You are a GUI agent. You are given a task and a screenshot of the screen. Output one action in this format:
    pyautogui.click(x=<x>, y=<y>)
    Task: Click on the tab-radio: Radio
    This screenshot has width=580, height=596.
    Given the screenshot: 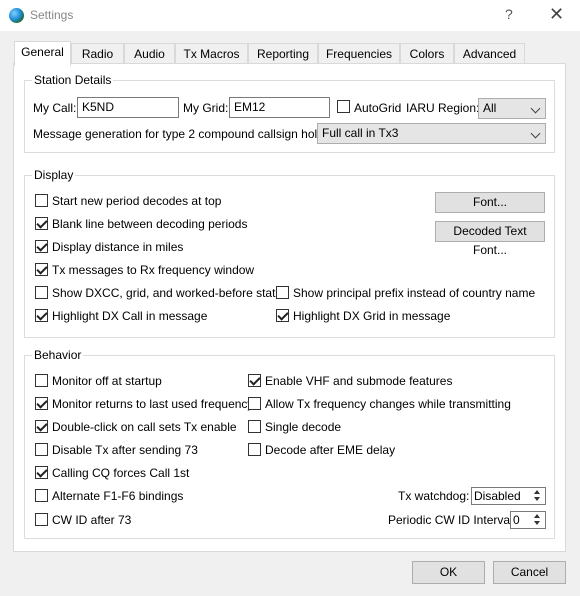 What is the action you would take?
    pyautogui.click(x=97, y=54)
    